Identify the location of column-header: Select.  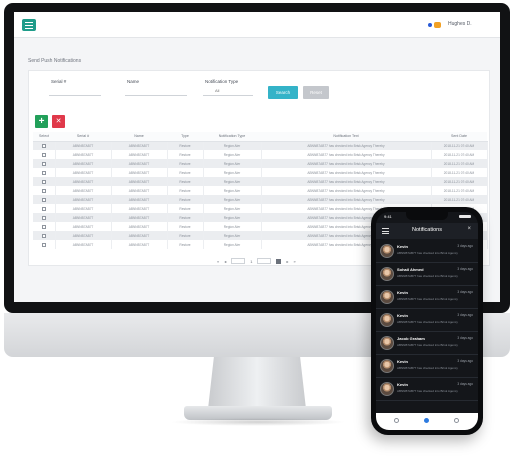
(44, 137).